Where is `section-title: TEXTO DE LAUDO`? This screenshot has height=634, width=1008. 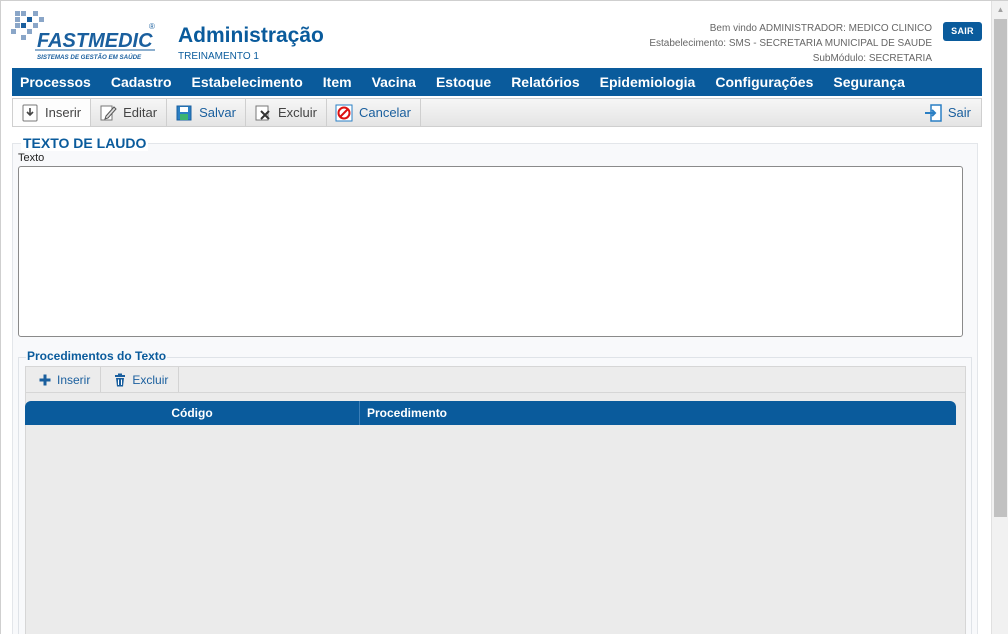
section-title: TEXTO DE LAUDO is located at coordinates (85, 143).